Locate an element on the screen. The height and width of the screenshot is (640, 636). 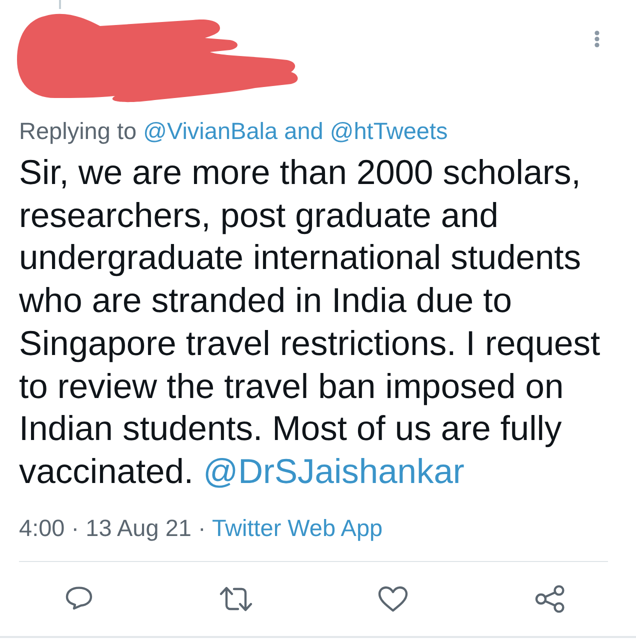
mention-link: @htTweets is located at coordinates (389, 131).